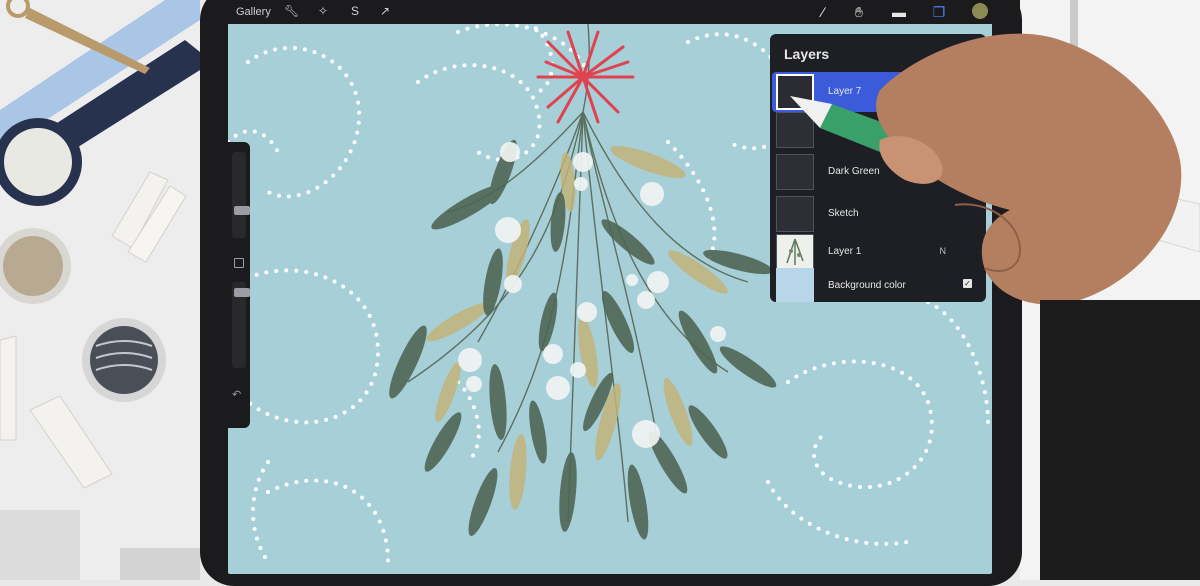 The width and height of the screenshot is (1200, 586). Describe the element at coordinates (355, 11) in the screenshot. I see `selection-icon: S` at that location.